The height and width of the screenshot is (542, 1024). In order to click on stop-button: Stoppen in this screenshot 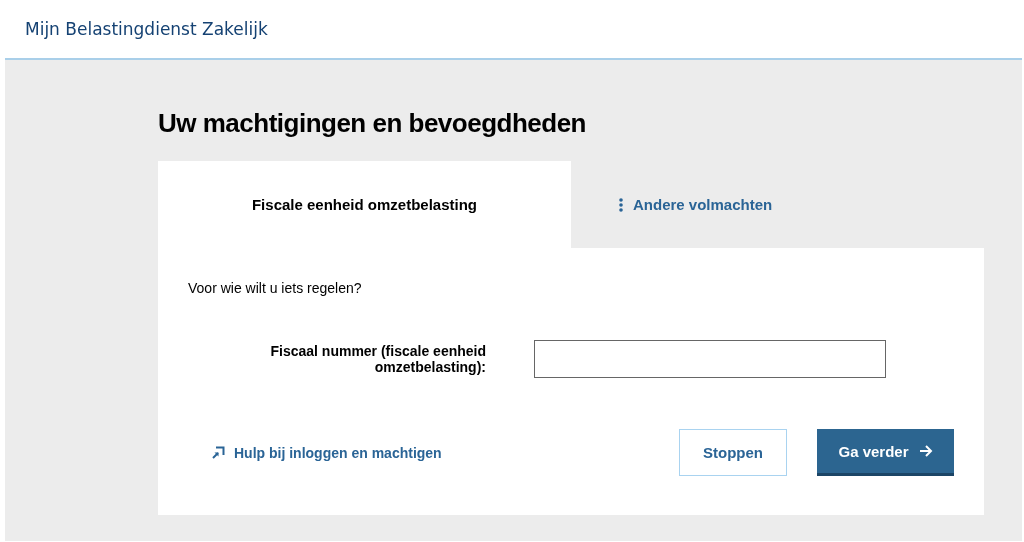, I will do `click(733, 452)`.